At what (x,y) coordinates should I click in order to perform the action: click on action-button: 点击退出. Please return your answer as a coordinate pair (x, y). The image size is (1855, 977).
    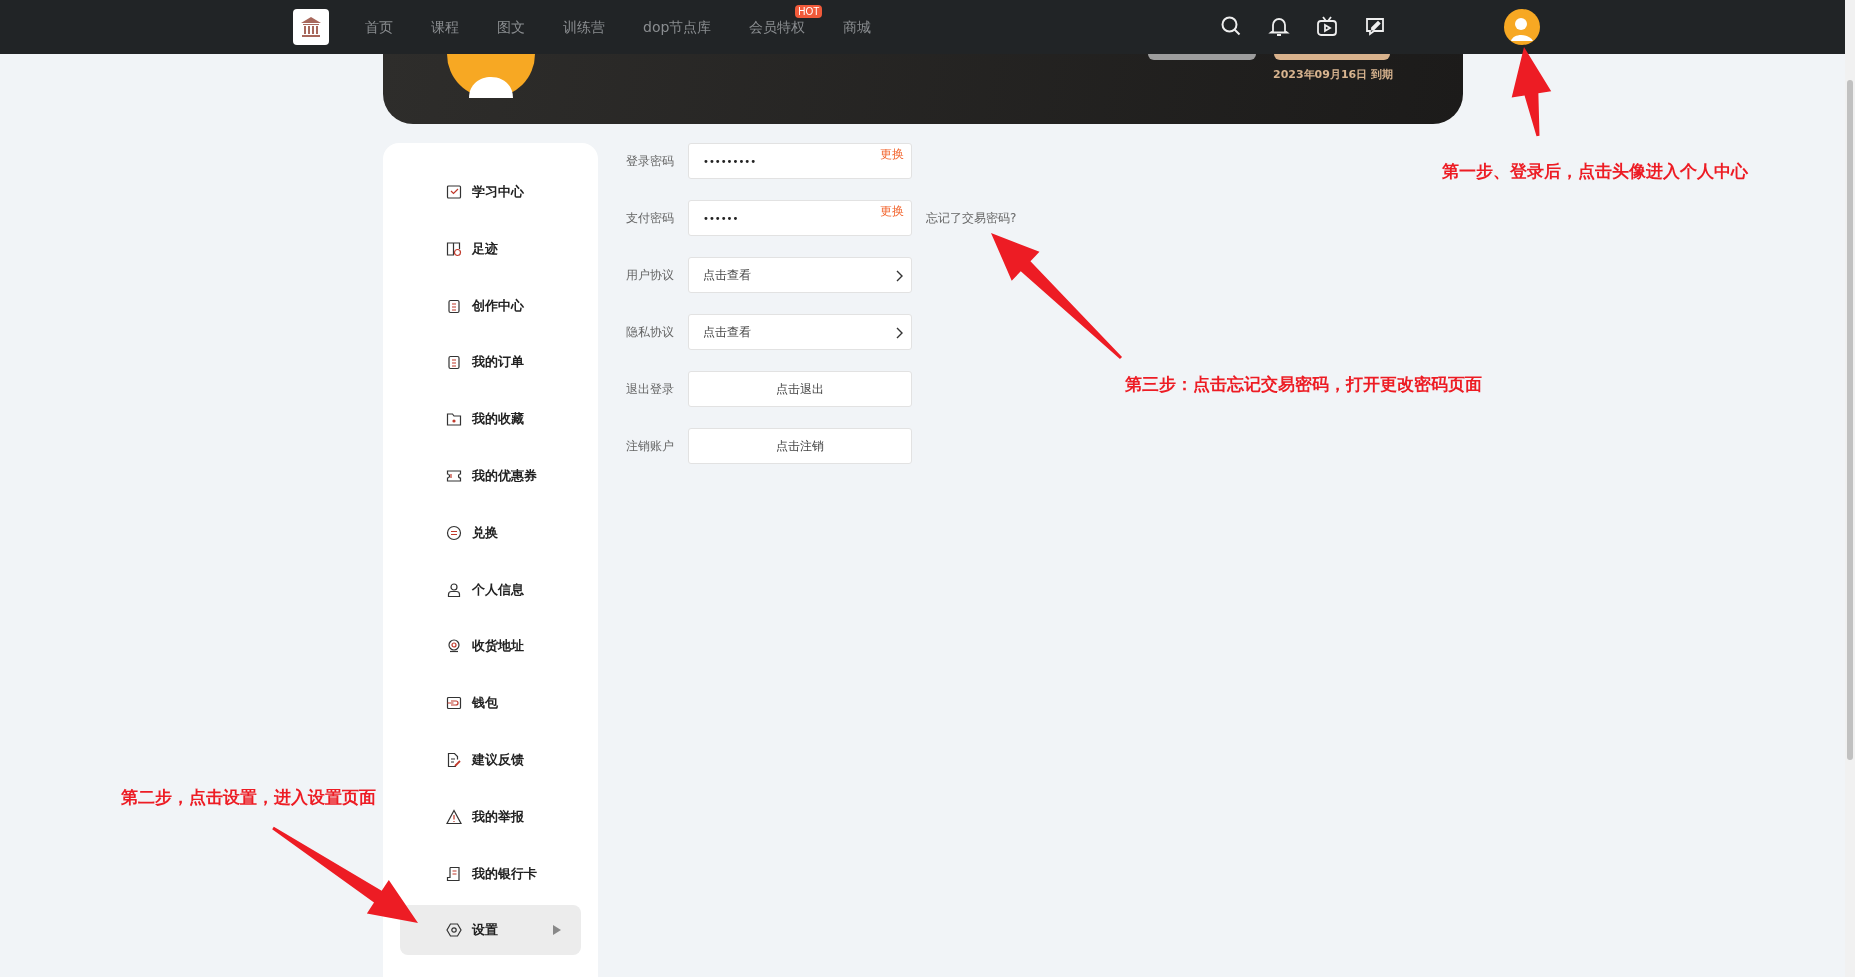
    Looking at the image, I should click on (800, 389).